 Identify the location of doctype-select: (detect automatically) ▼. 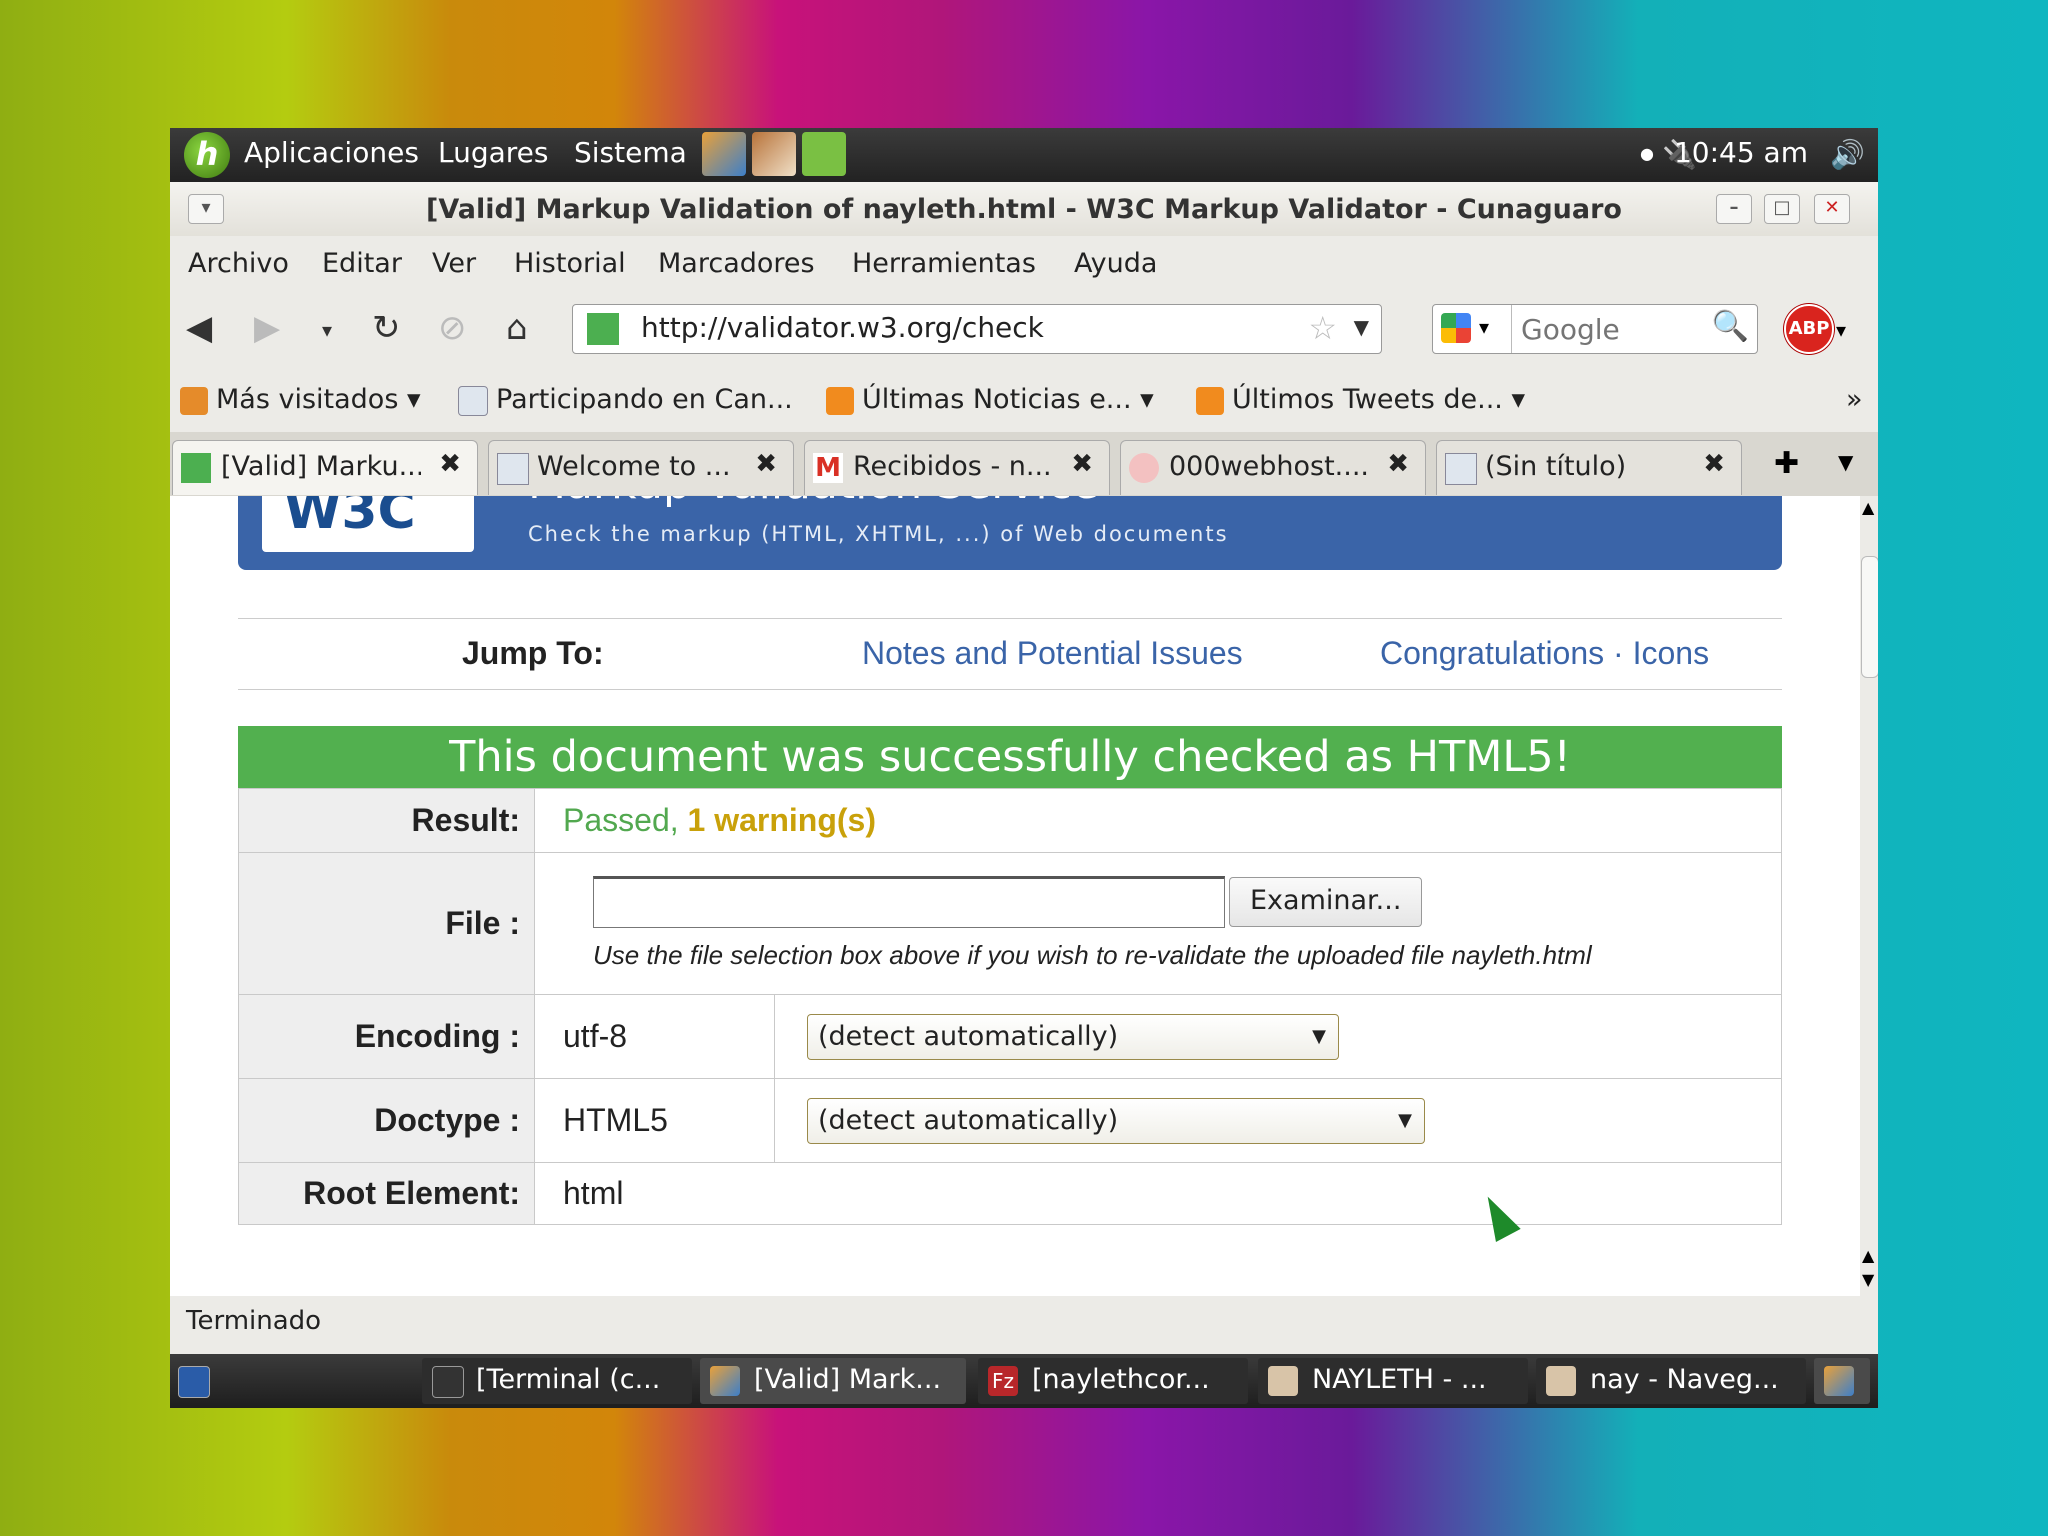
(1116, 1120).